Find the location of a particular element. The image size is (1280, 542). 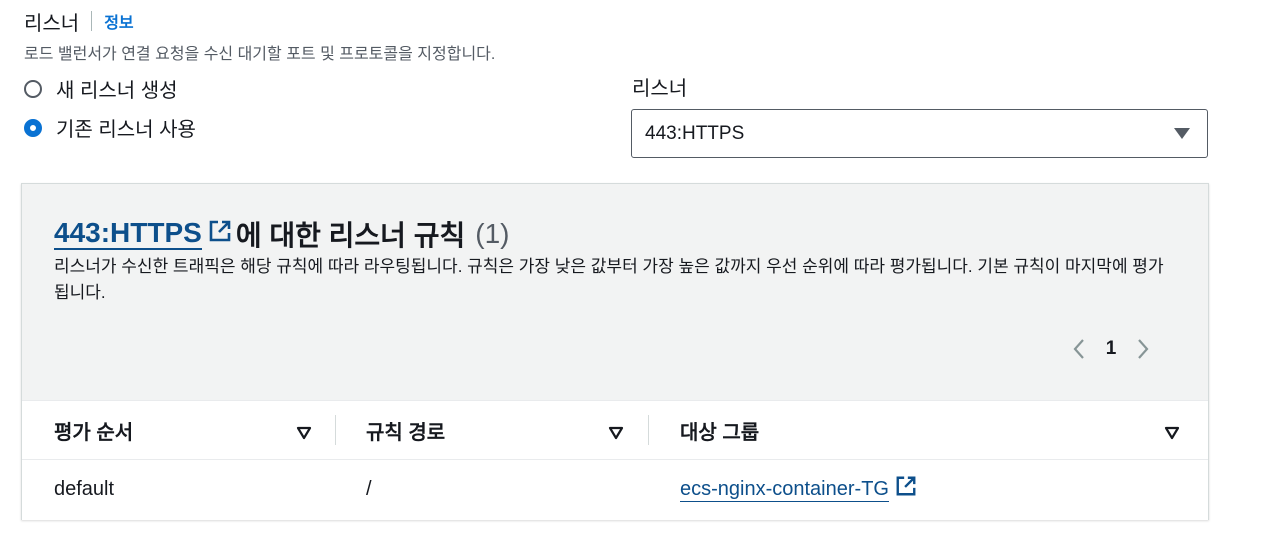

column-header-order: 평가 순서 is located at coordinates (183, 430).